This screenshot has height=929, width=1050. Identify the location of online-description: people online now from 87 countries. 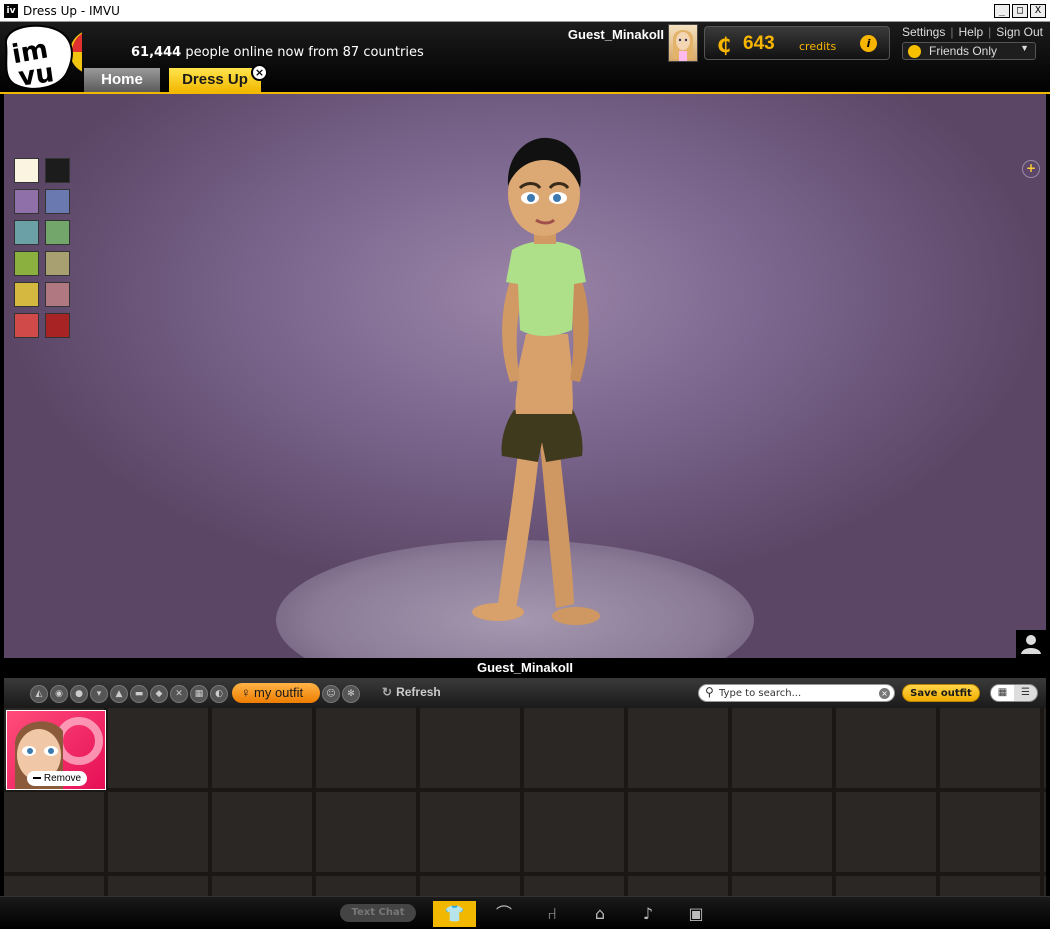
(304, 52).